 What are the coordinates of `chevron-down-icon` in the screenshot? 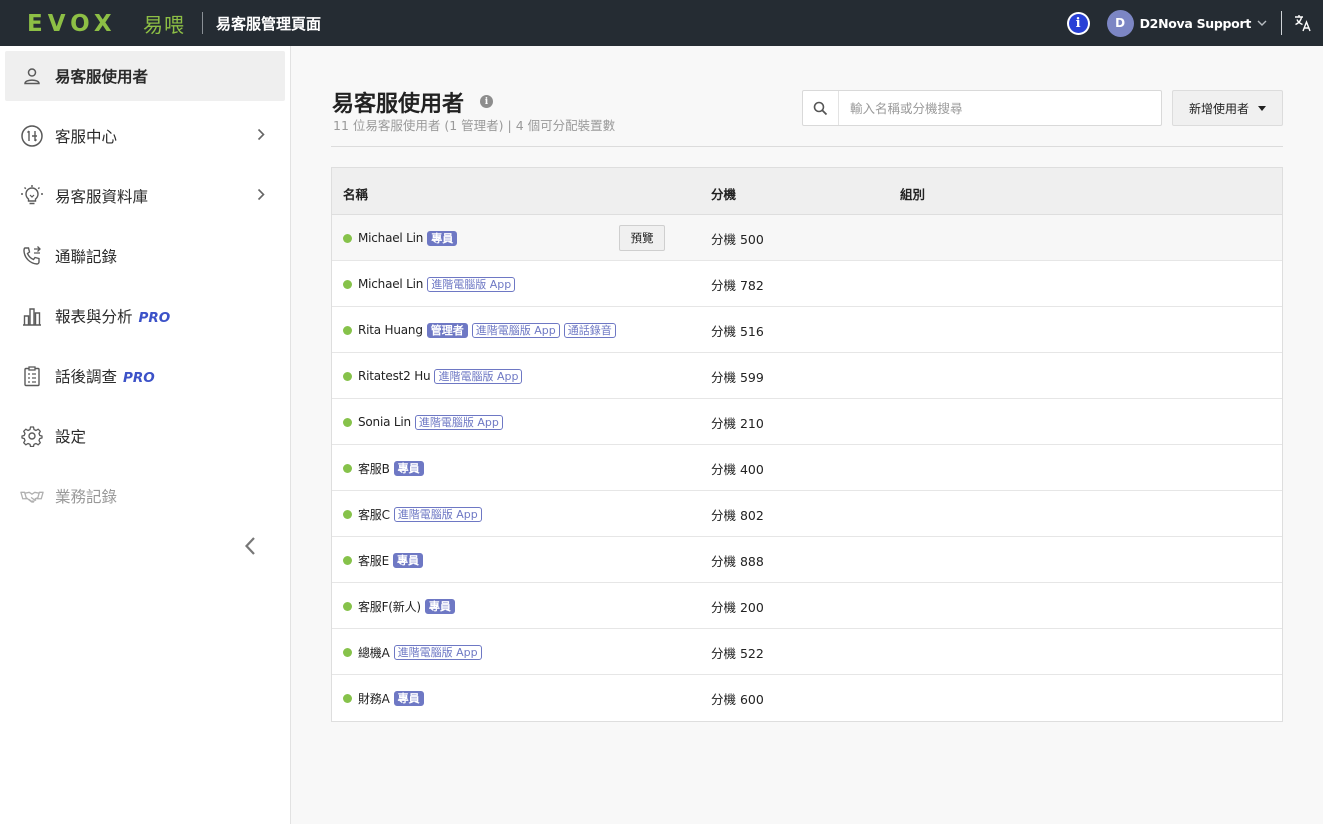 It's located at (1262, 23).